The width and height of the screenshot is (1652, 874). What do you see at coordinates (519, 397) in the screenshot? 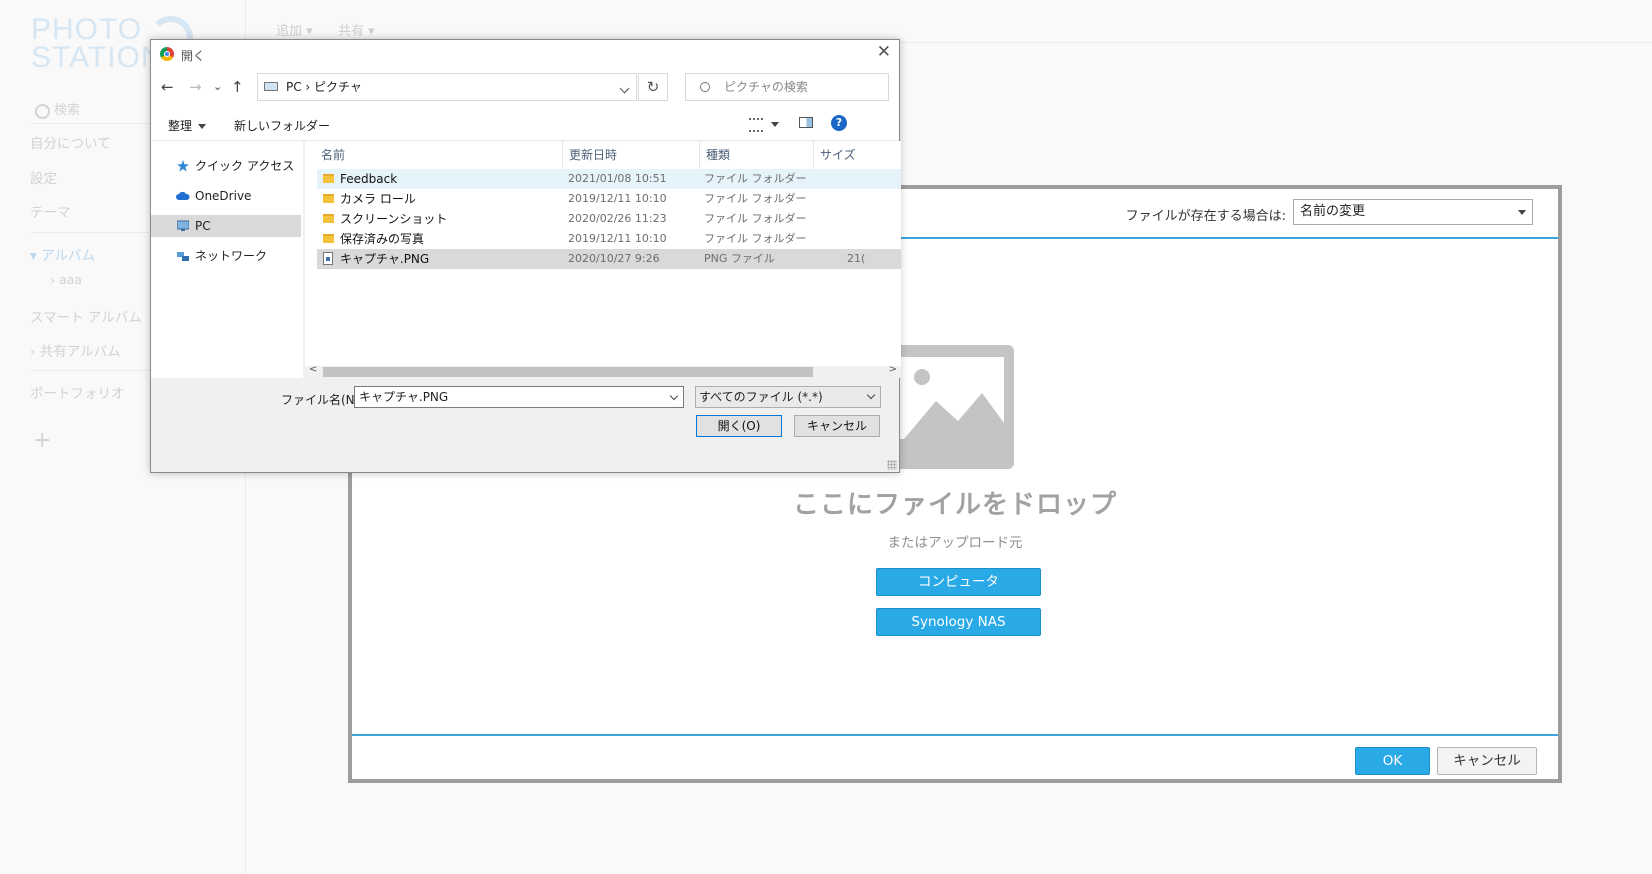
I see `filename-input: キャプチャ.PNG` at bounding box center [519, 397].